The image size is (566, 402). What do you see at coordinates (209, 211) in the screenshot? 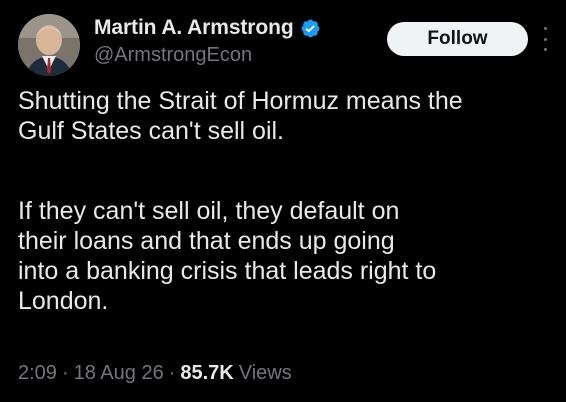
I see `tweet-text-line: If they can't sell oil, they default on` at bounding box center [209, 211].